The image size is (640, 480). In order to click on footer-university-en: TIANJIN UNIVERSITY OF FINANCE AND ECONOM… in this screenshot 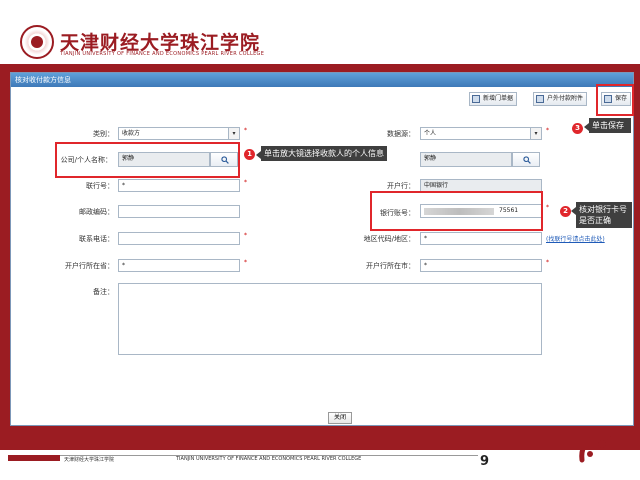, I will do `click(269, 459)`.